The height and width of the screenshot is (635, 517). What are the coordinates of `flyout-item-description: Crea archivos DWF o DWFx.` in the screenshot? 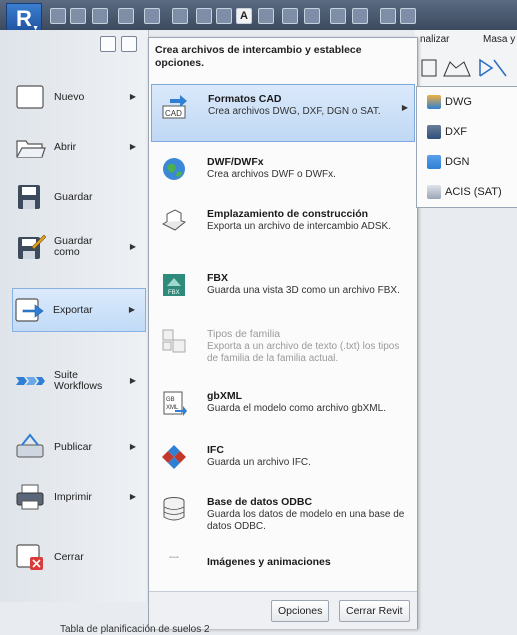 It's located at (271, 174).